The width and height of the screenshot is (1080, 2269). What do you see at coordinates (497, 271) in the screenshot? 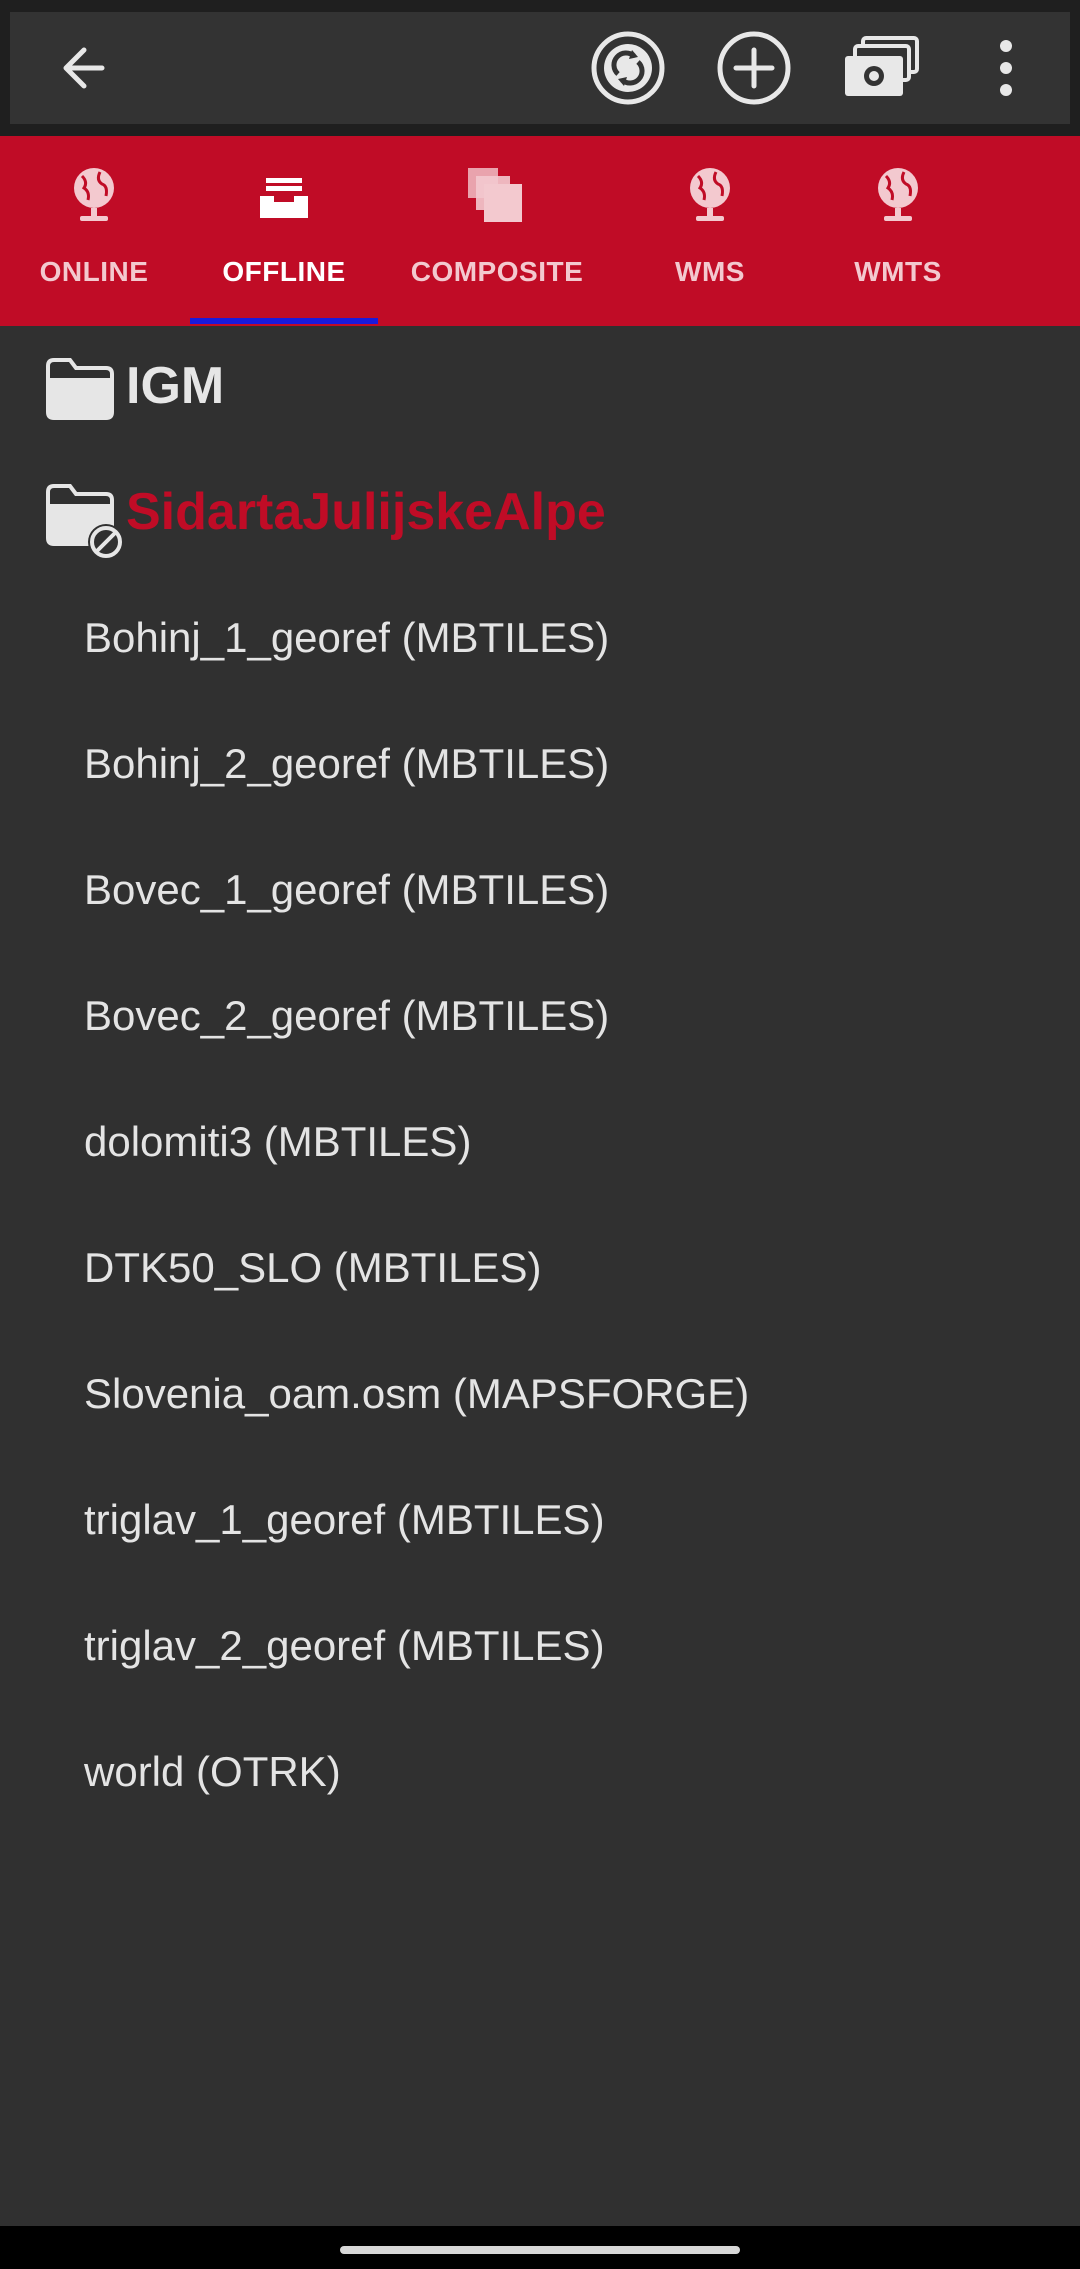
I see `tab-label: COMPOSITE` at bounding box center [497, 271].